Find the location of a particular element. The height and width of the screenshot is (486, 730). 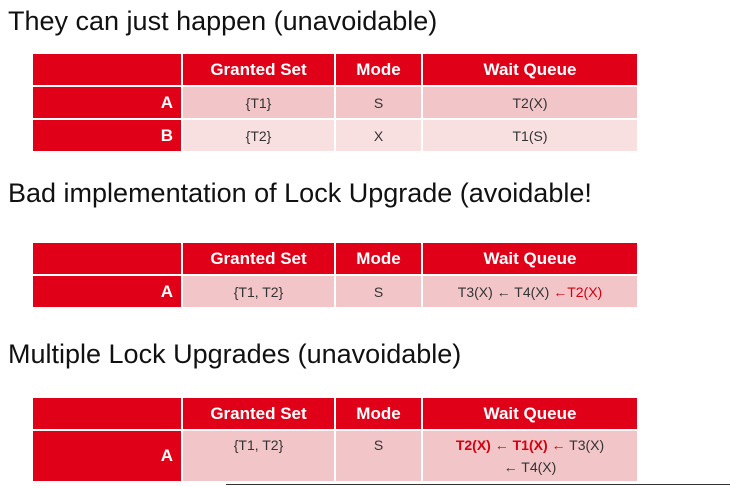

granted-set-cell: {T1} is located at coordinates (258, 102).